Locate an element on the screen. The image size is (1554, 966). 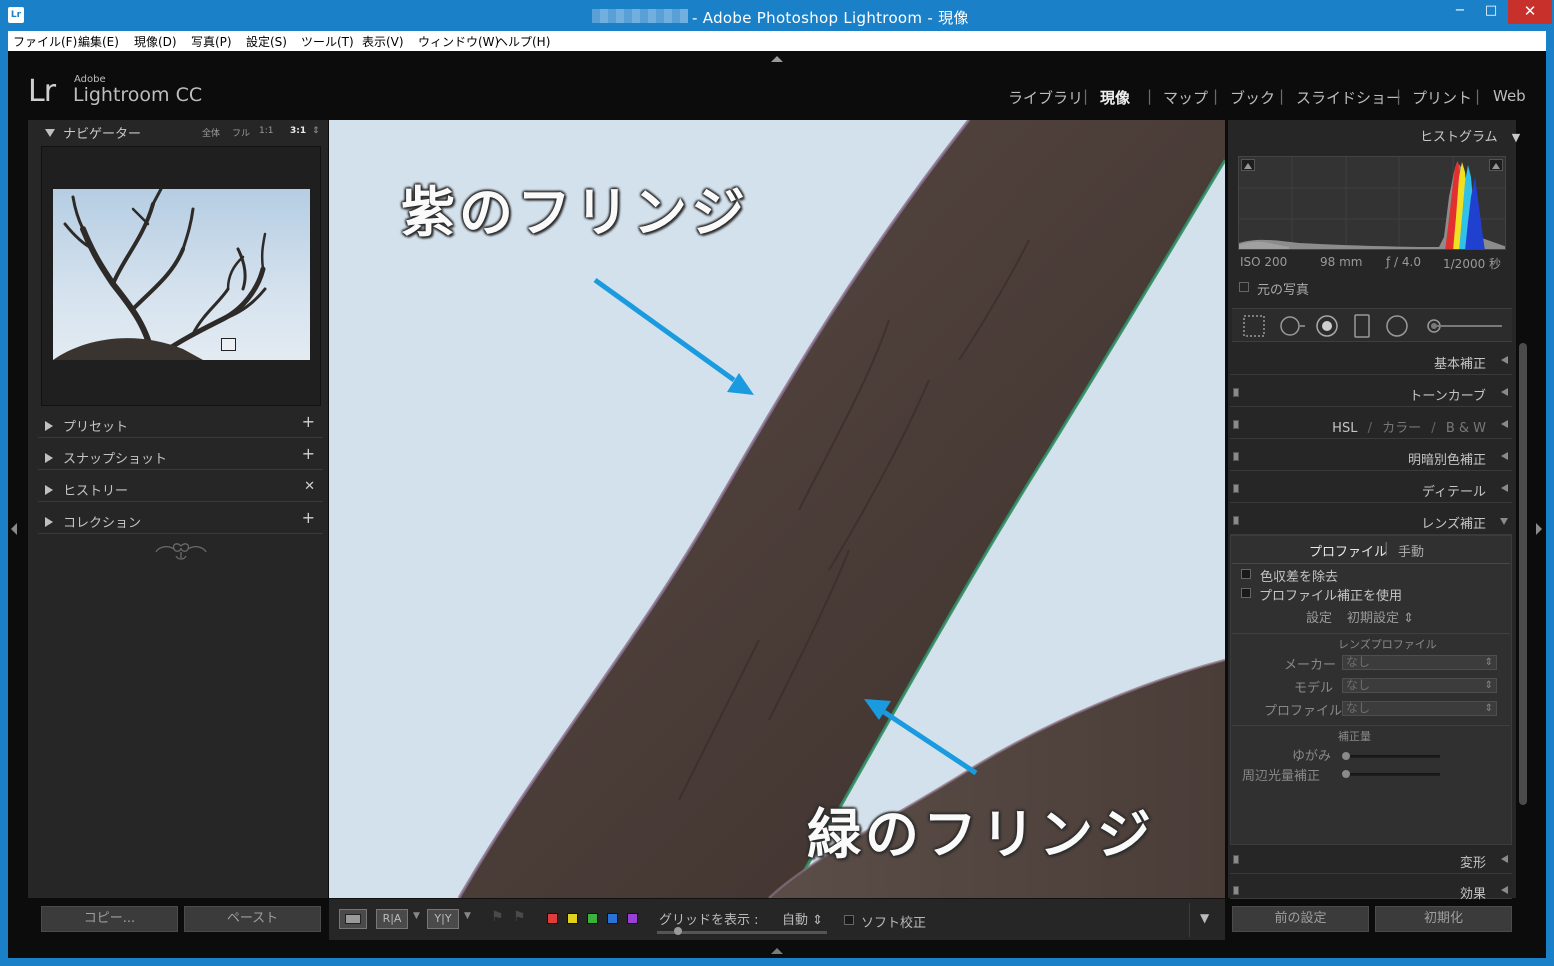
module-slideshow: スライドショー is located at coordinates (1348, 97).